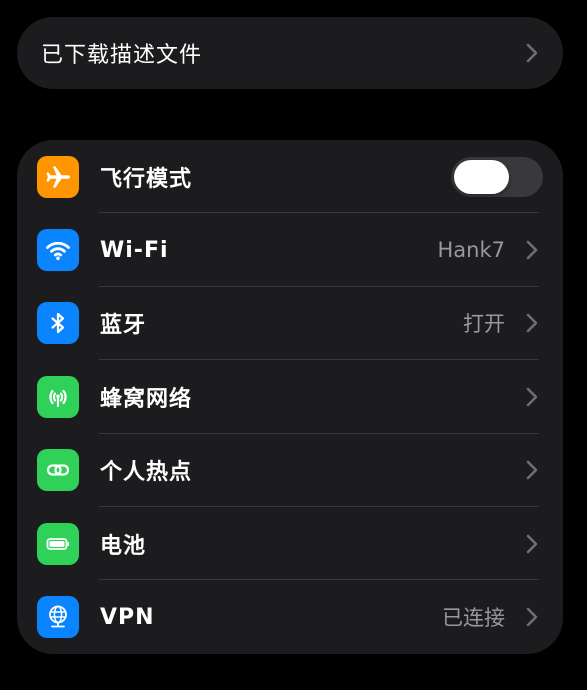 The image size is (587, 690). Describe the element at coordinates (481, 176) in the screenshot. I see `toggle-knob` at that location.